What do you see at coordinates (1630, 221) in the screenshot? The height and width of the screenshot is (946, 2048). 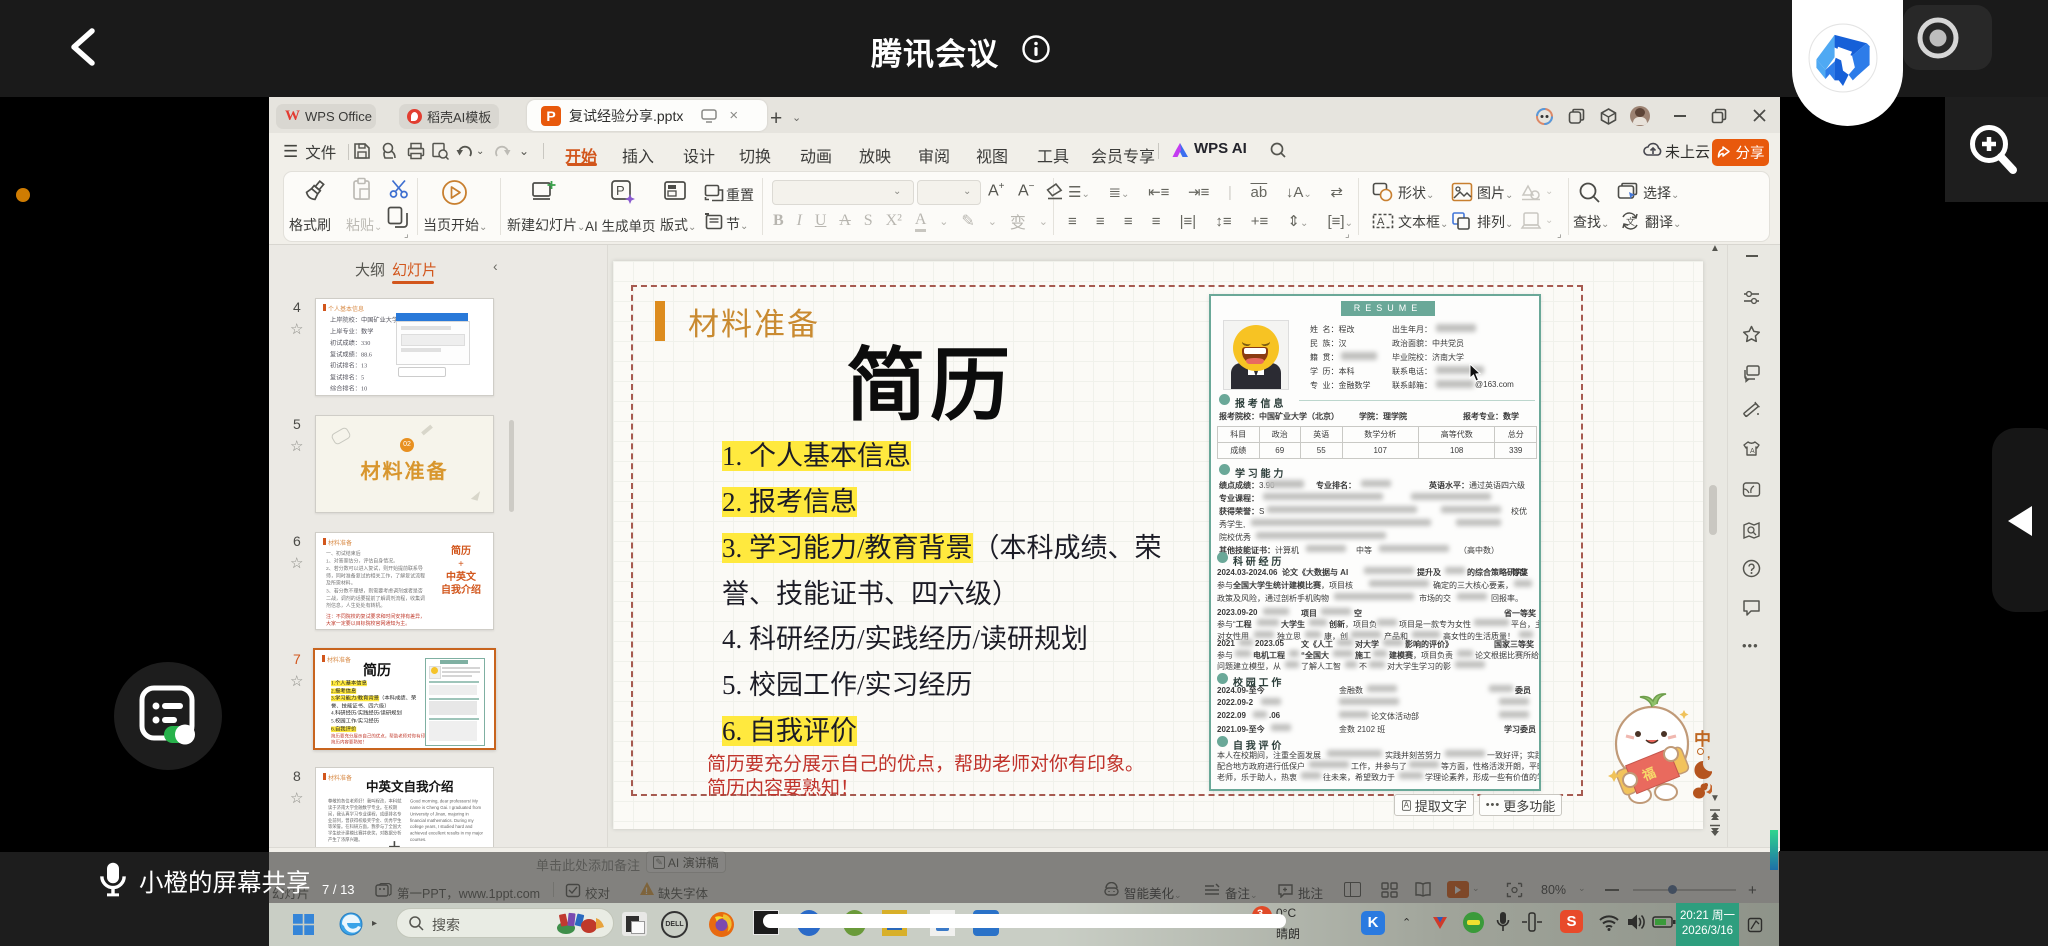 I see `svg-text: 文` at bounding box center [1630, 221].